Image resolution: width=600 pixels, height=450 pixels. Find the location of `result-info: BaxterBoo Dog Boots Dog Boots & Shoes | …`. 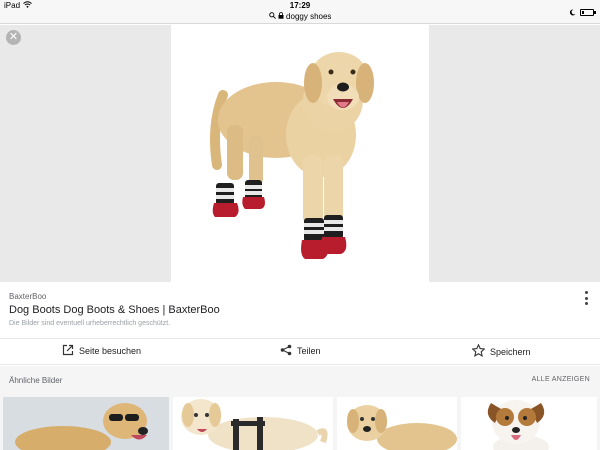

result-info: BaxterBoo Dog Boots Dog Boots & Shoes | … is located at coordinates (300, 310).